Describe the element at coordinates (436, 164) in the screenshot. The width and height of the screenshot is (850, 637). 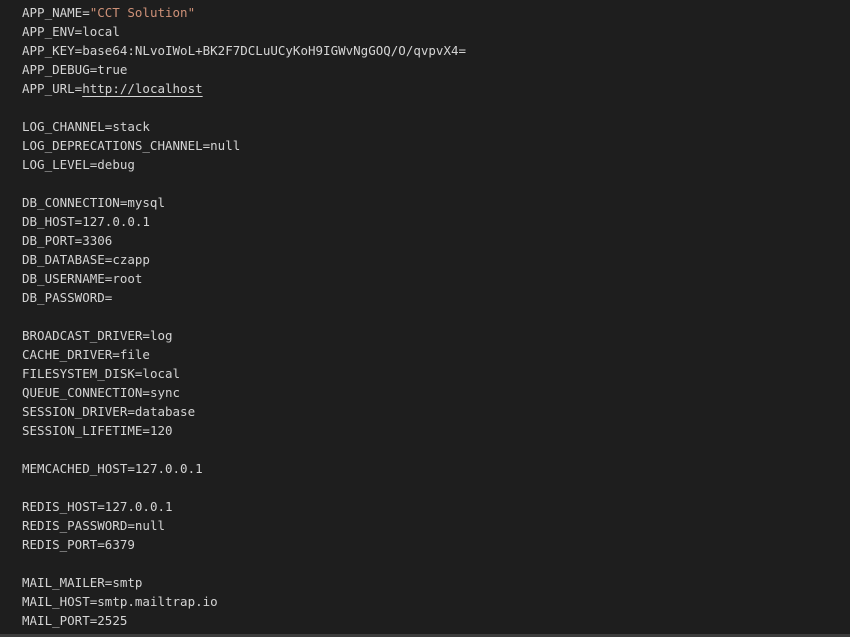
I see `env-line: LOG_LEVEL=debug` at that location.